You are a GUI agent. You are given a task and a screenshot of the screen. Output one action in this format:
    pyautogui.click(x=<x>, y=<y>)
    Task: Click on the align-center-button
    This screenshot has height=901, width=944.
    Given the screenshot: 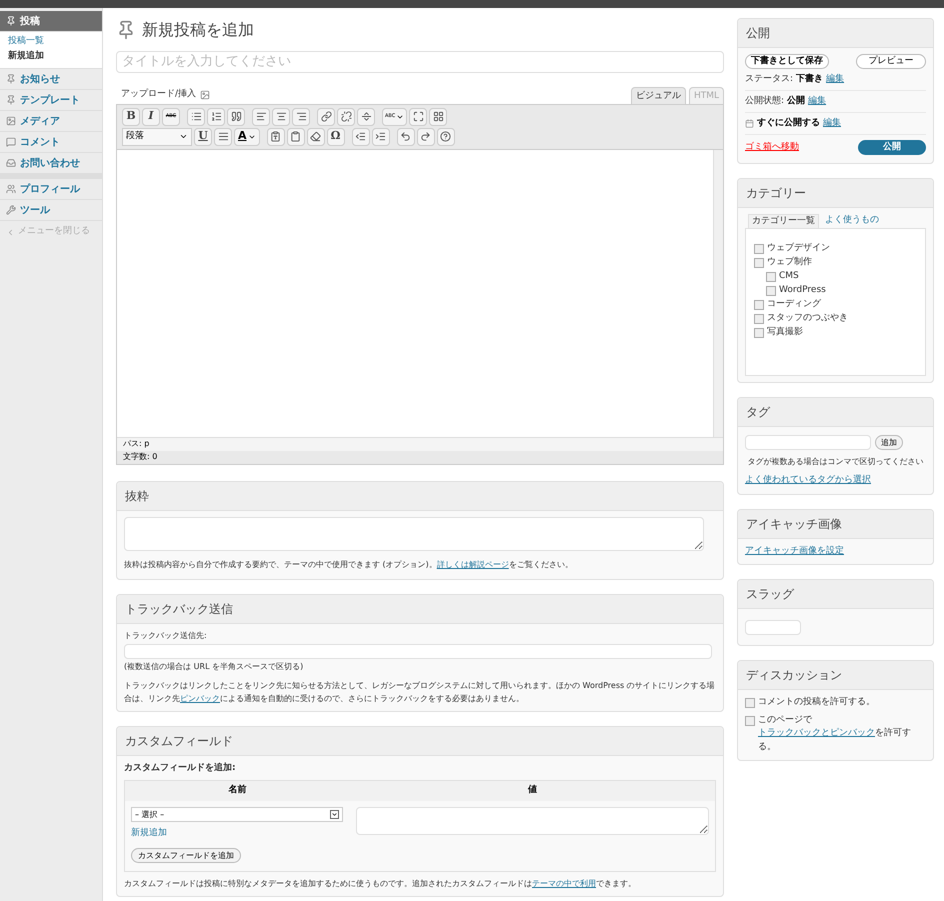 What is the action you would take?
    pyautogui.click(x=281, y=117)
    